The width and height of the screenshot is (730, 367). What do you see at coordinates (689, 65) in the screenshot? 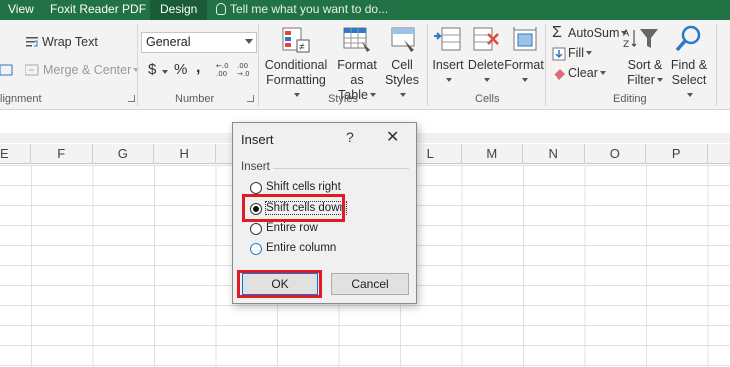
I see `find-select-line1: Find &` at bounding box center [689, 65].